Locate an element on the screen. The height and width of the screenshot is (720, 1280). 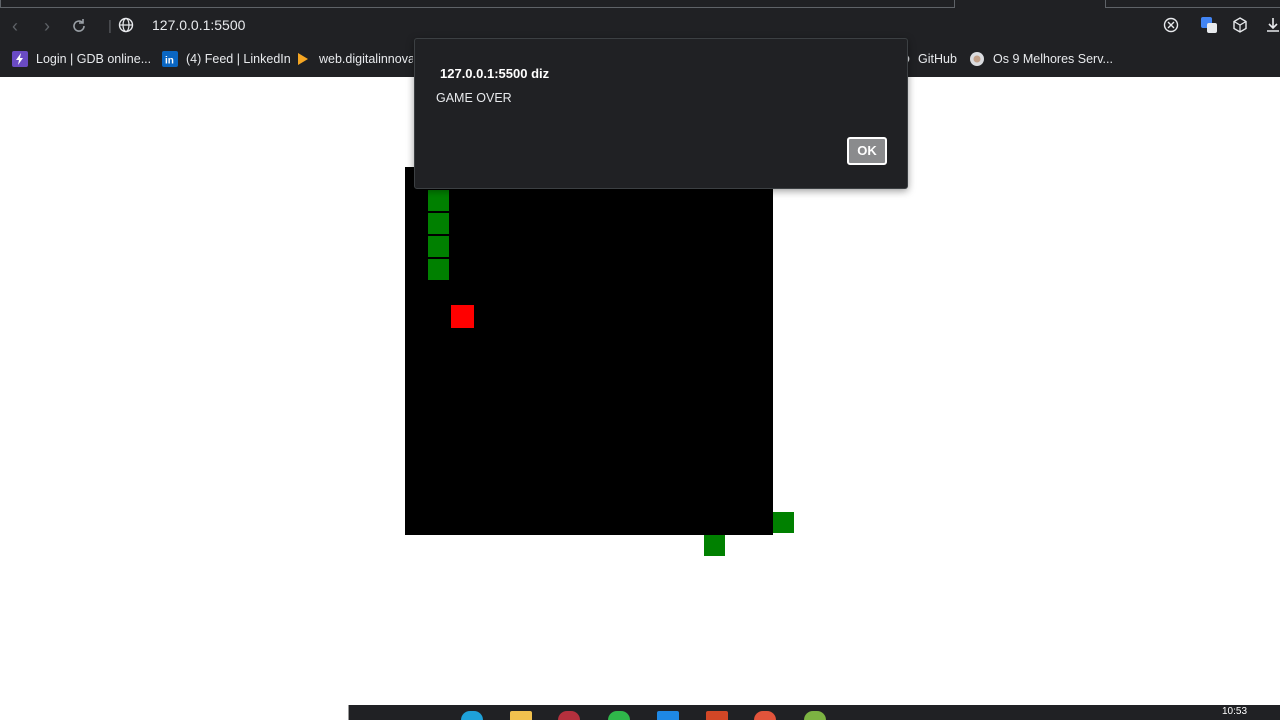
folder-icon is located at coordinates (521, 715).